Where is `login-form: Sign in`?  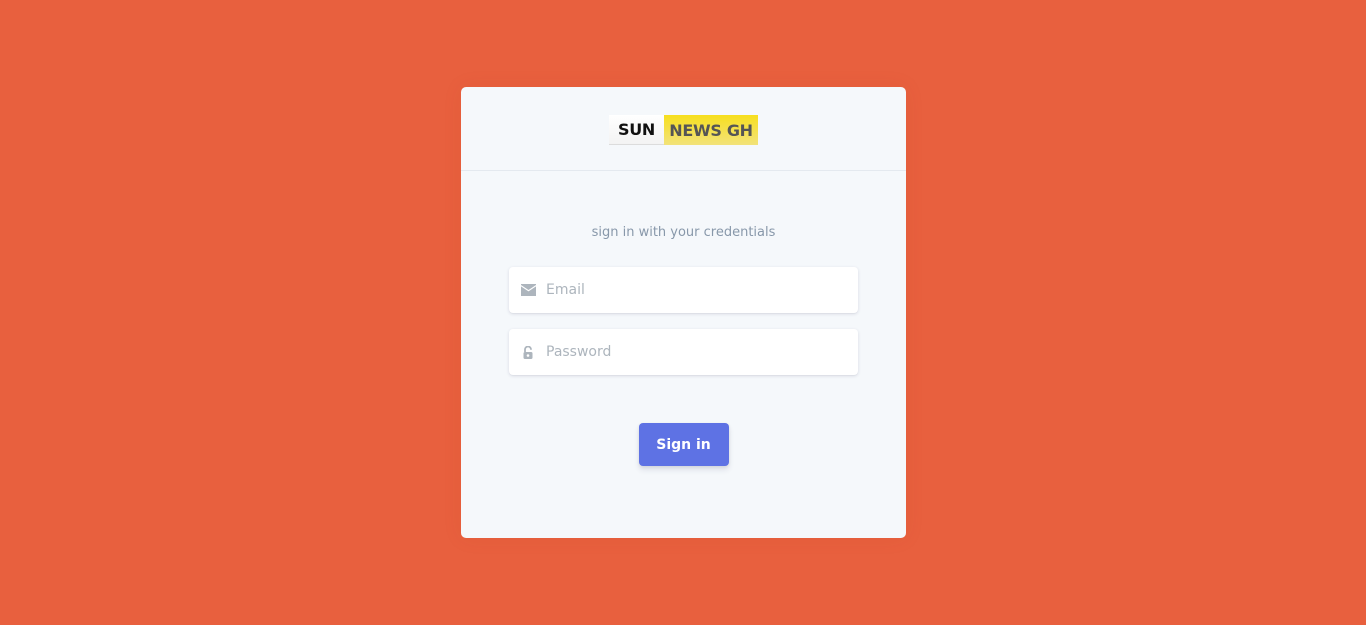
login-form: Sign in is located at coordinates (683, 366).